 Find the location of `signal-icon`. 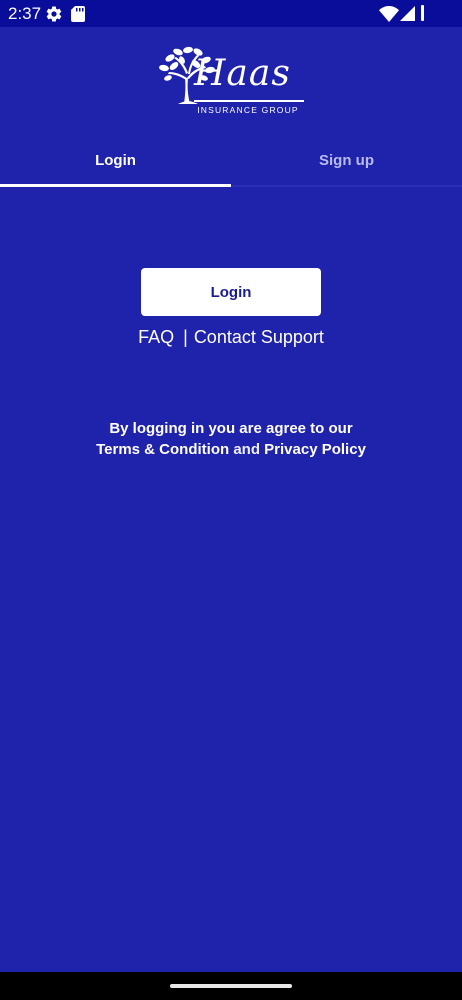

signal-icon is located at coordinates (407, 13).